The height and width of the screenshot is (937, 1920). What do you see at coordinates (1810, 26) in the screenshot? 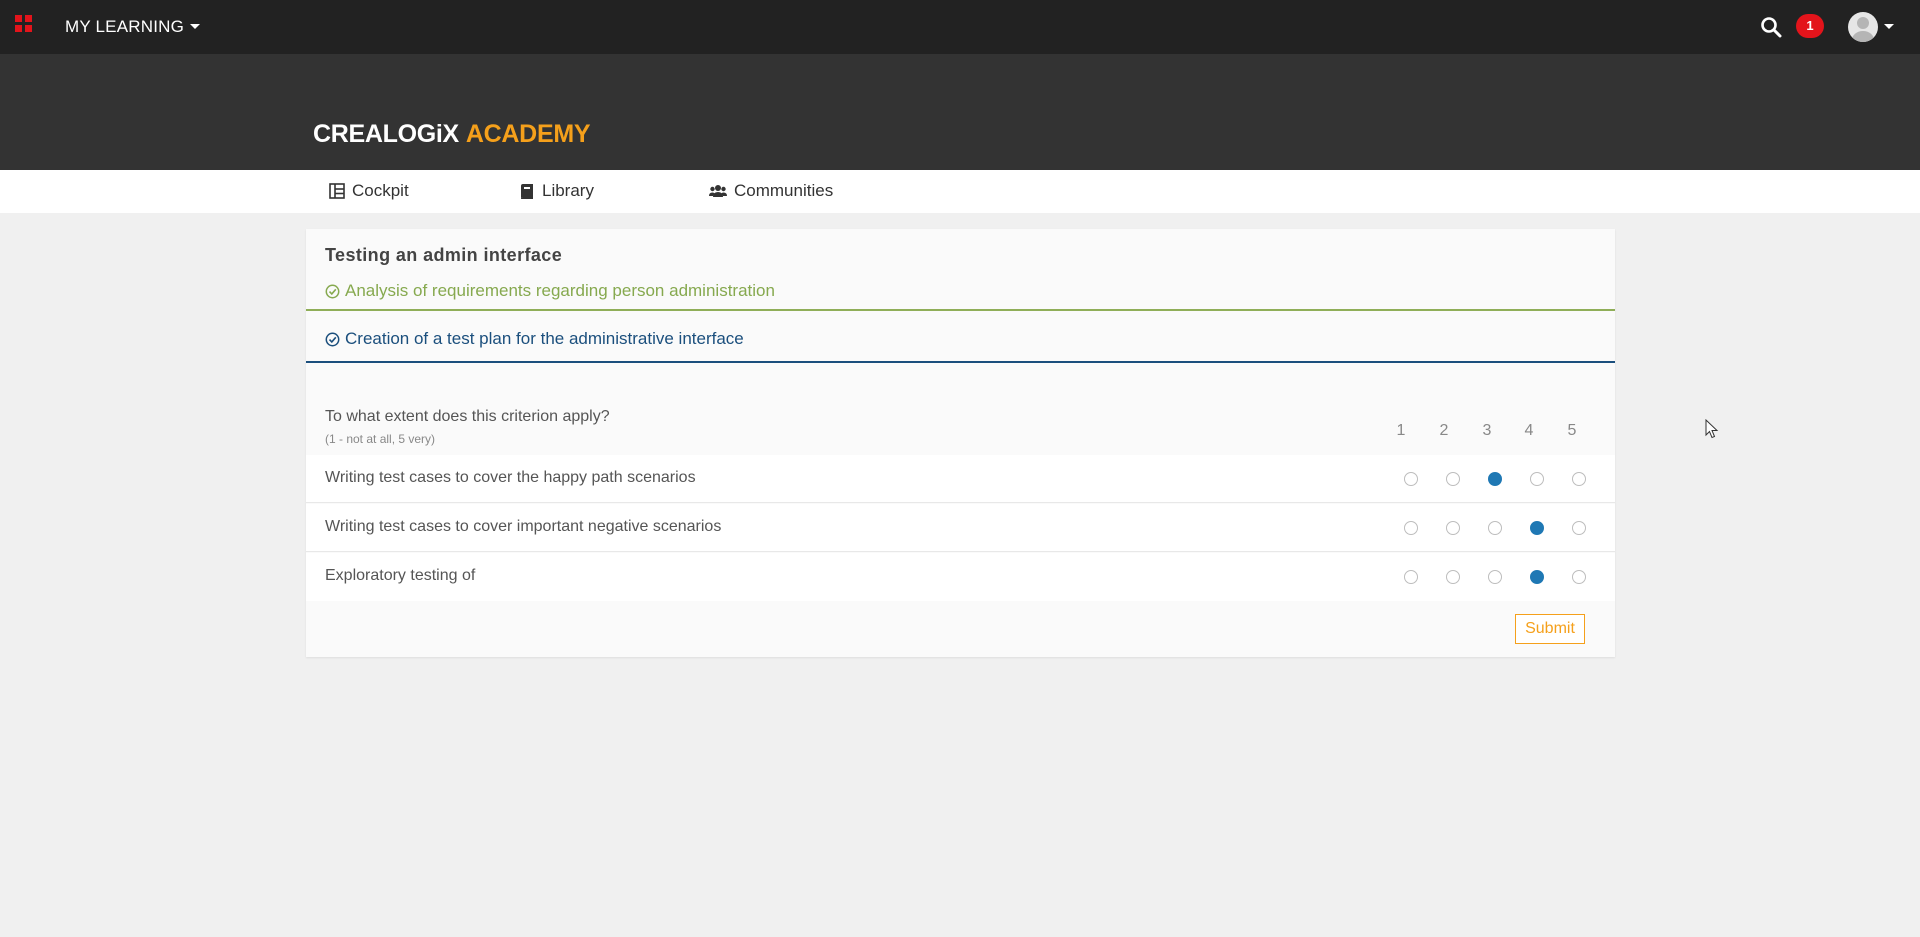
I see `notification-badge: 1` at bounding box center [1810, 26].